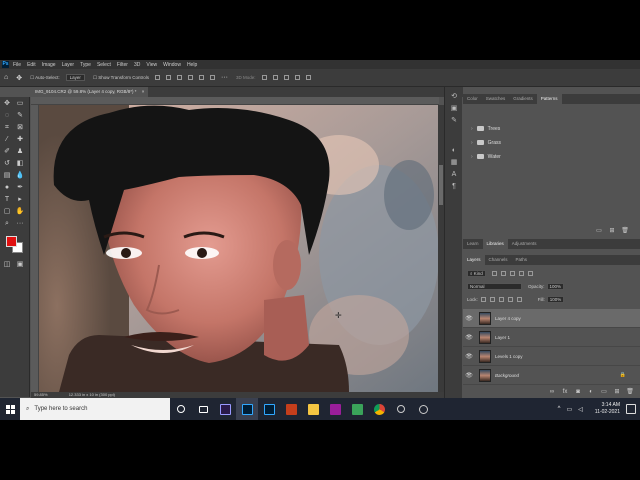 Image resolution: width=640 pixels, height=480 pixels. What do you see at coordinates (225, 409) in the screenshot?
I see `premiere-pro-icon` at bounding box center [225, 409].